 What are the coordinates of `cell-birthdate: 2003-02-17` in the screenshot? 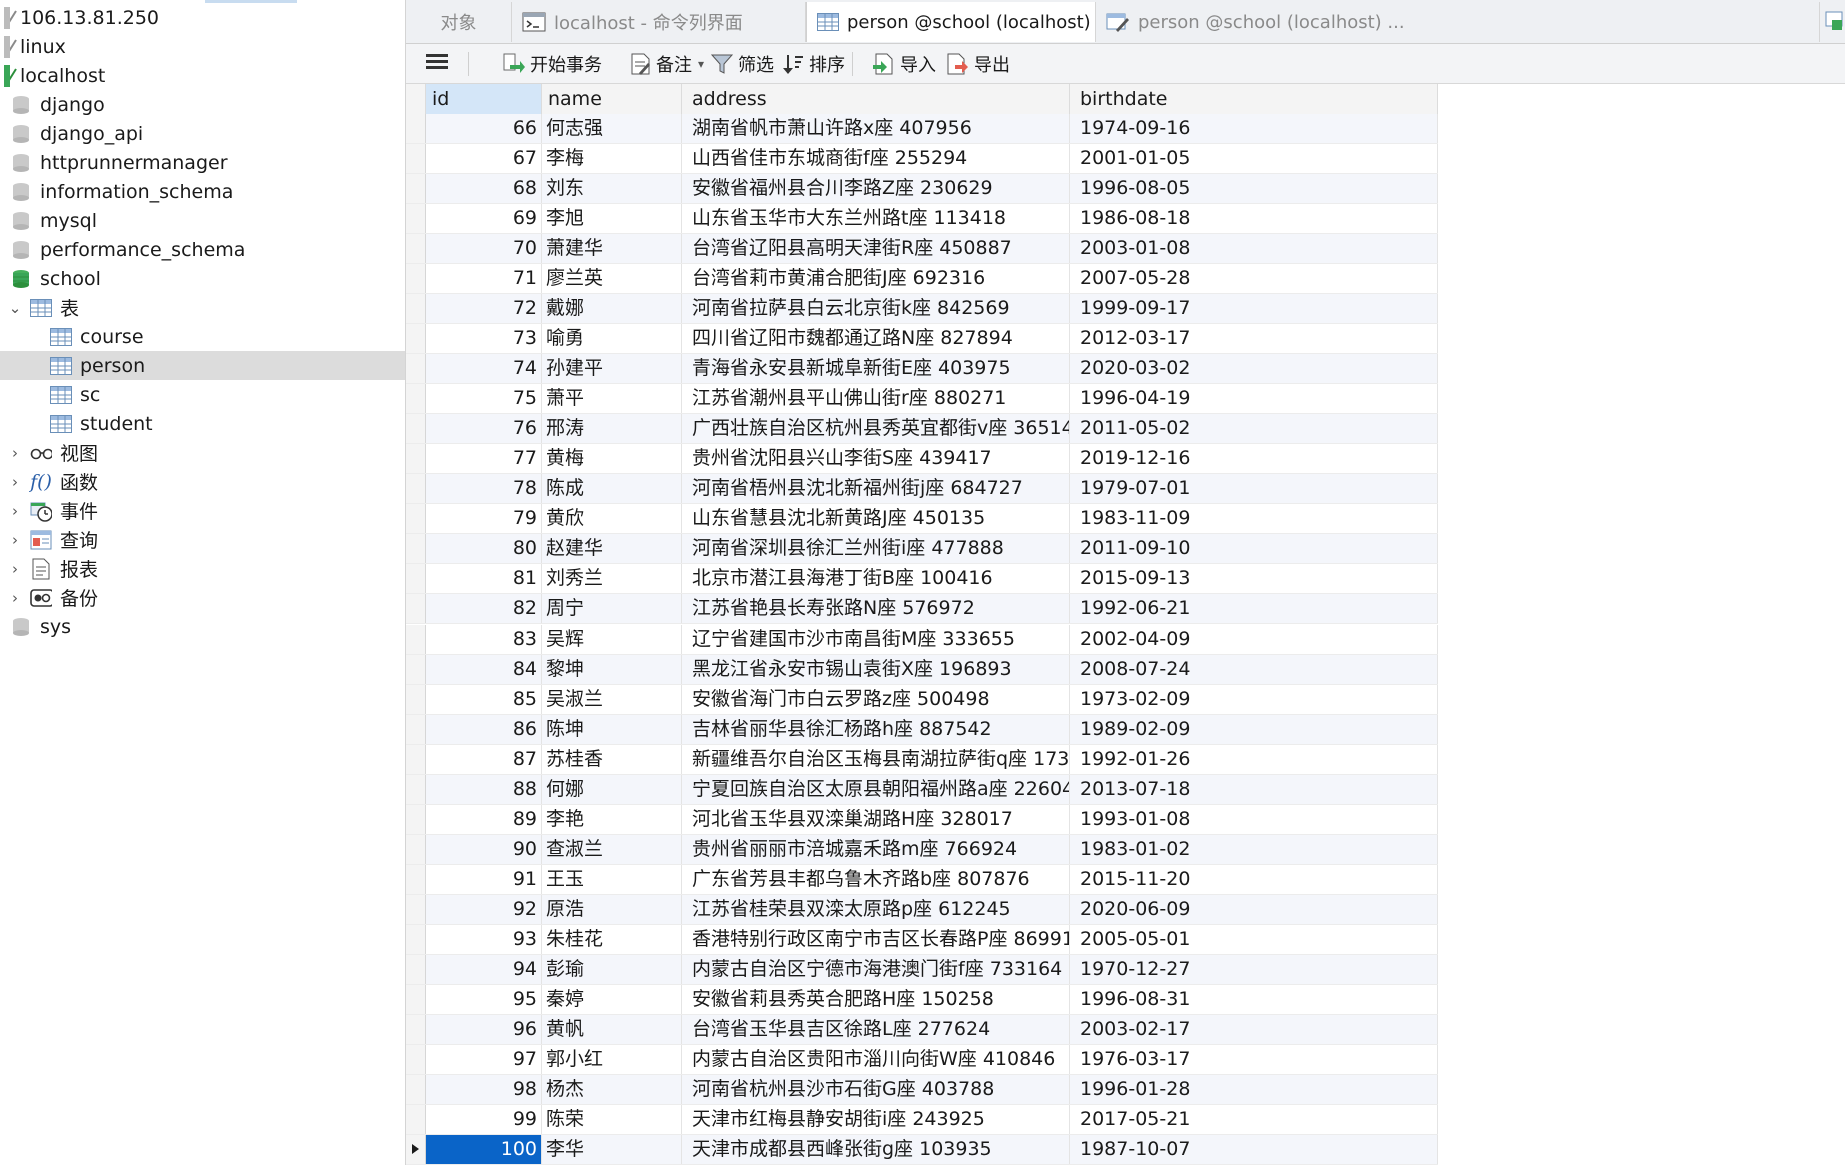 It's located at (1254, 1029).